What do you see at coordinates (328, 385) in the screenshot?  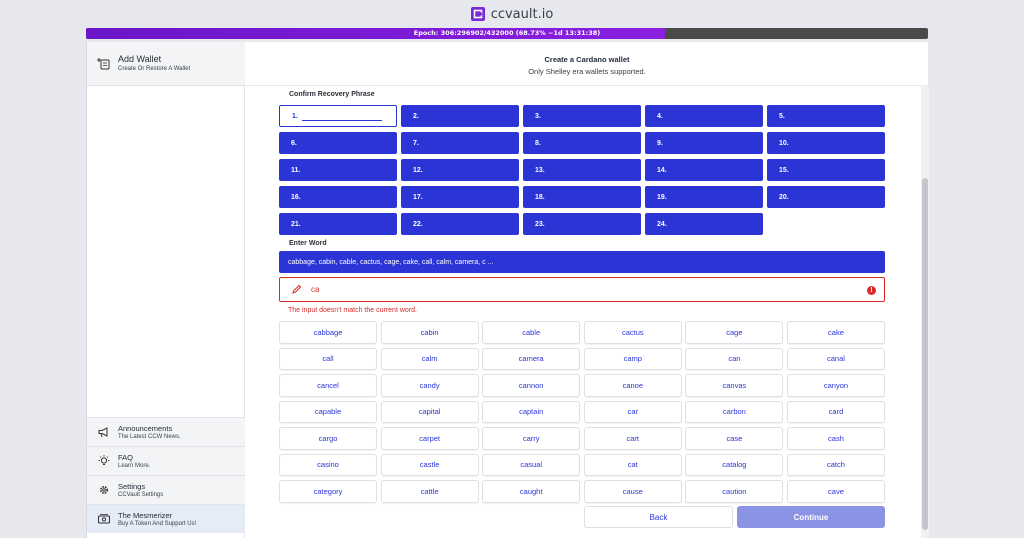 I see `word-choice-button: cancel` at bounding box center [328, 385].